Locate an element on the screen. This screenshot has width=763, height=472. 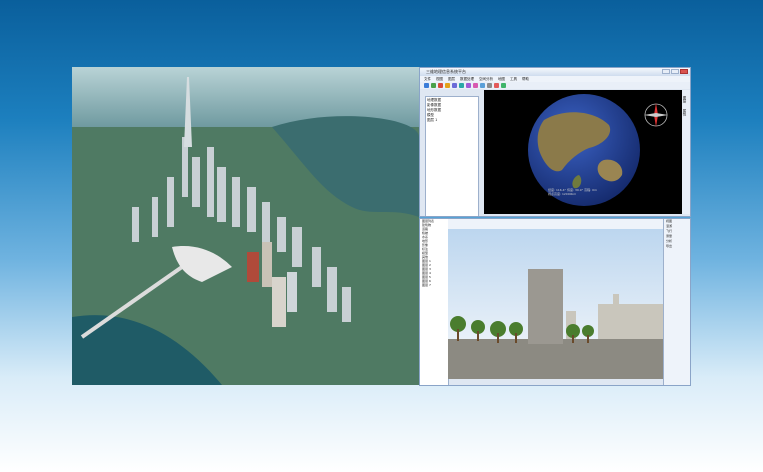
scene-viewport is located at coordinates (557, 304).